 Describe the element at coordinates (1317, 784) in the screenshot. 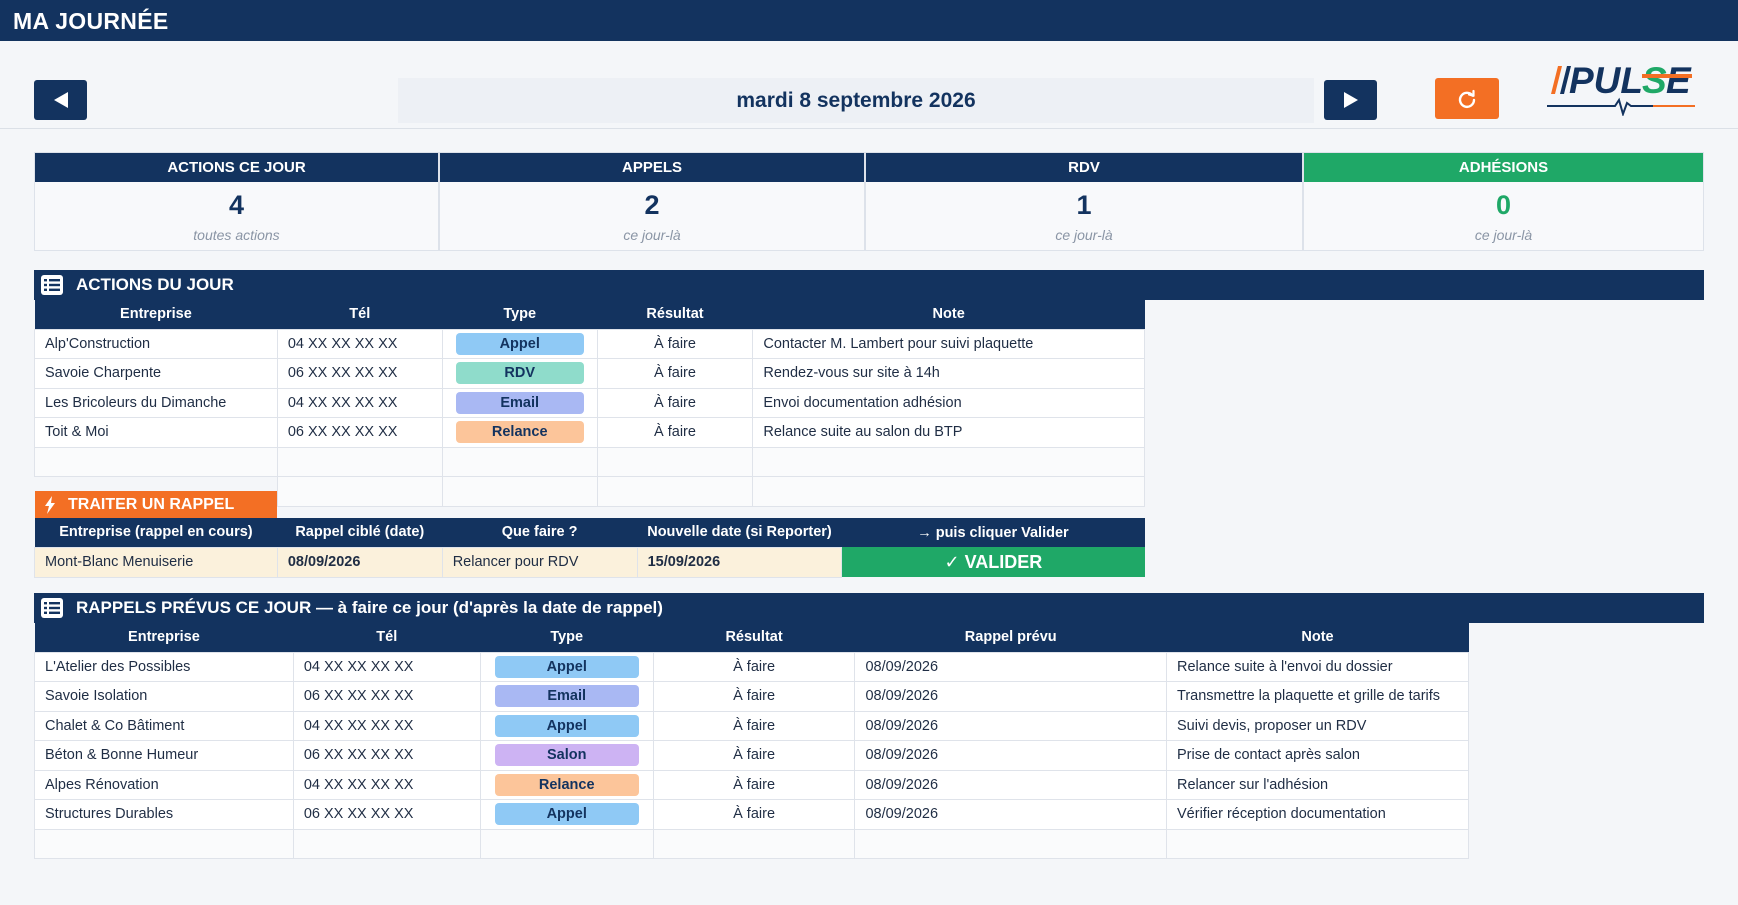

I see `cell-note: Relancer sur l'adhésion` at that location.